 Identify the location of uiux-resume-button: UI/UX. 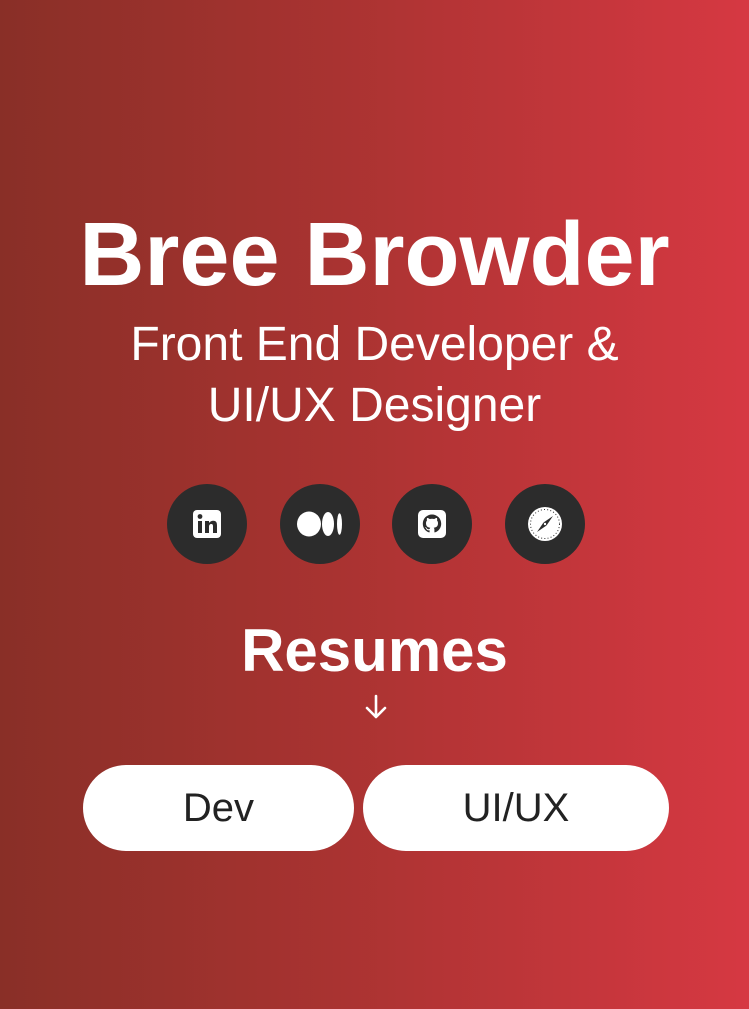
(516, 808).